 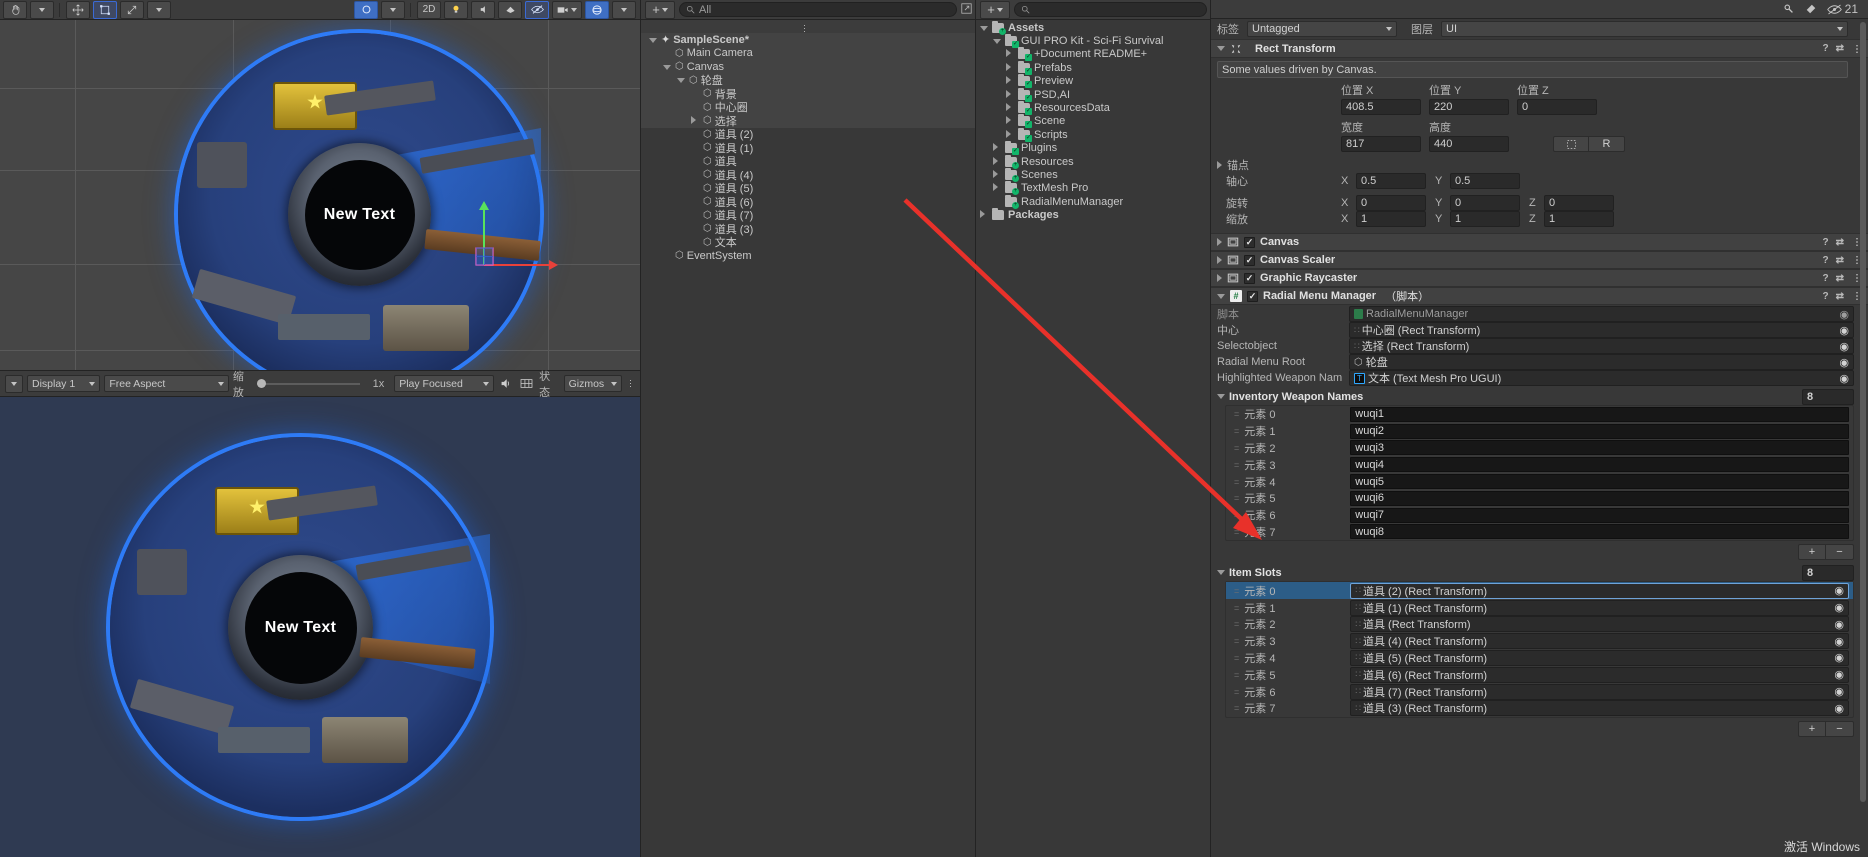 What do you see at coordinates (14, 383) in the screenshot?
I see `game-view-menu-button` at bounding box center [14, 383].